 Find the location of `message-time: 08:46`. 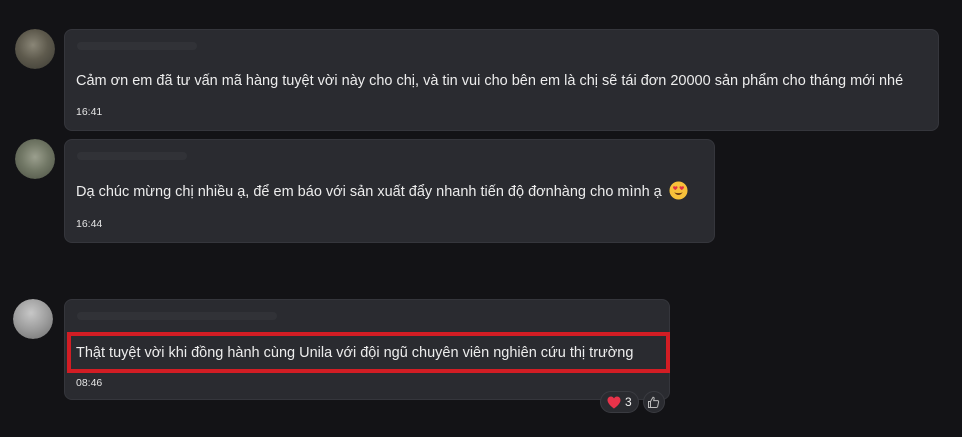

message-time: 08:46 is located at coordinates (89, 383).